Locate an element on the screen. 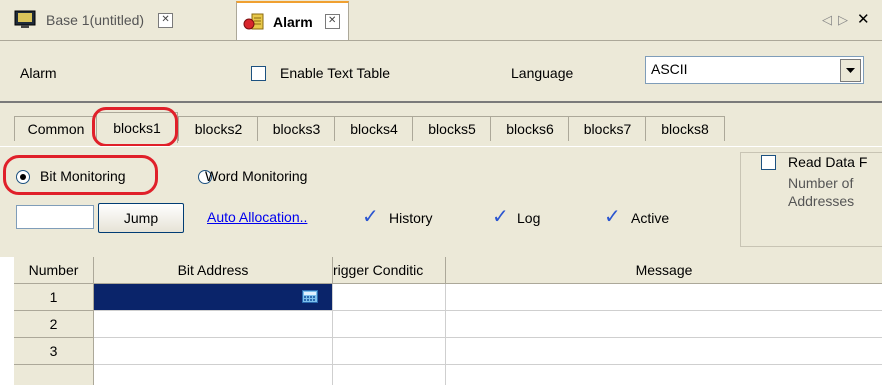 This screenshot has width=882, height=385. tab-blocks1: blocks1 is located at coordinates (137, 127).